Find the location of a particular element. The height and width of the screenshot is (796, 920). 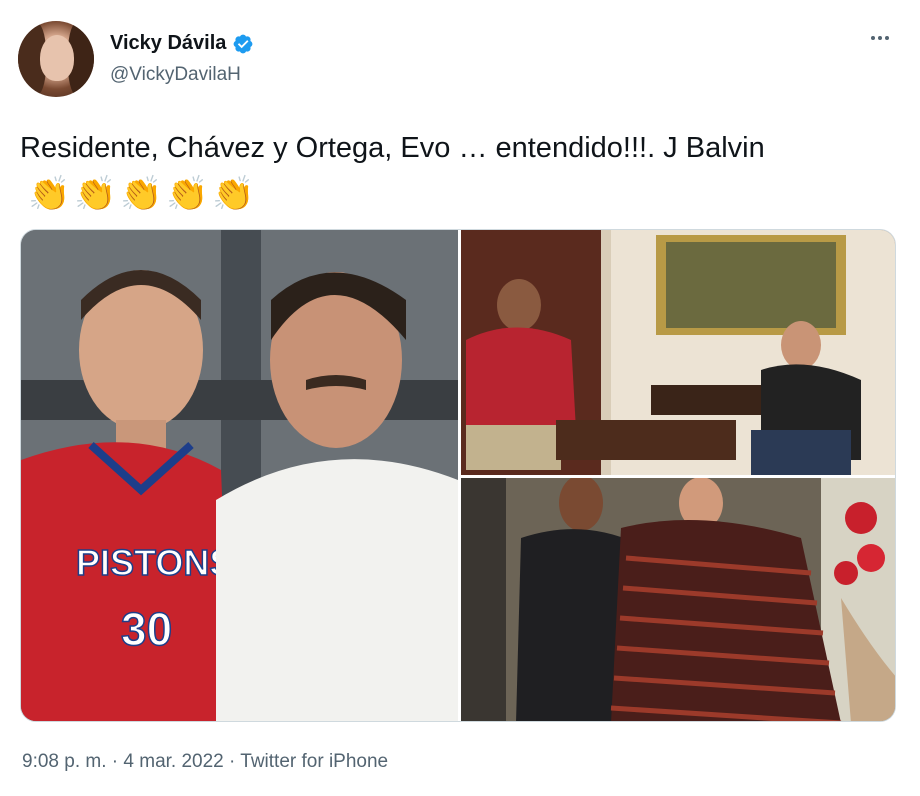

jersey-number: 30 is located at coordinates (146, 629).